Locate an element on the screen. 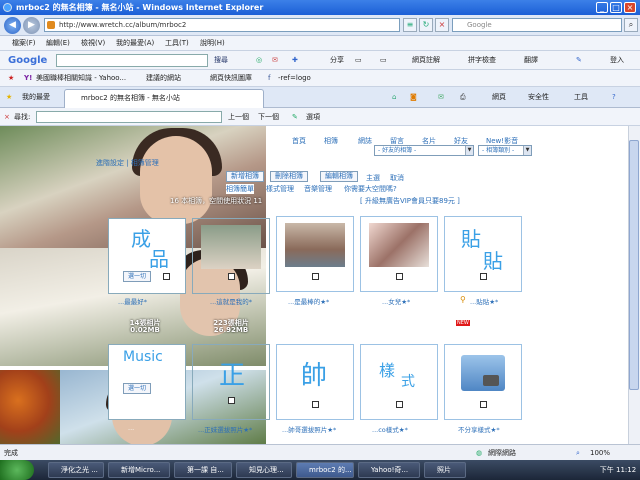 Image resolution: width=640 pixels, height=480 pixels. search-input: Google is located at coordinates (537, 25).